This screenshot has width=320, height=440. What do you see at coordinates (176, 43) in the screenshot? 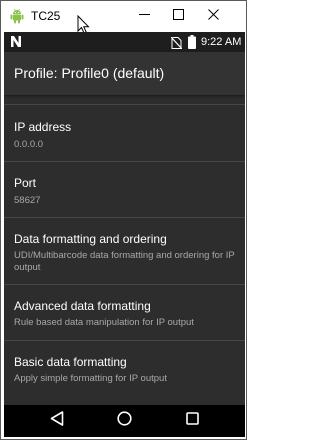
I see `no-sim-icon` at bounding box center [176, 43].